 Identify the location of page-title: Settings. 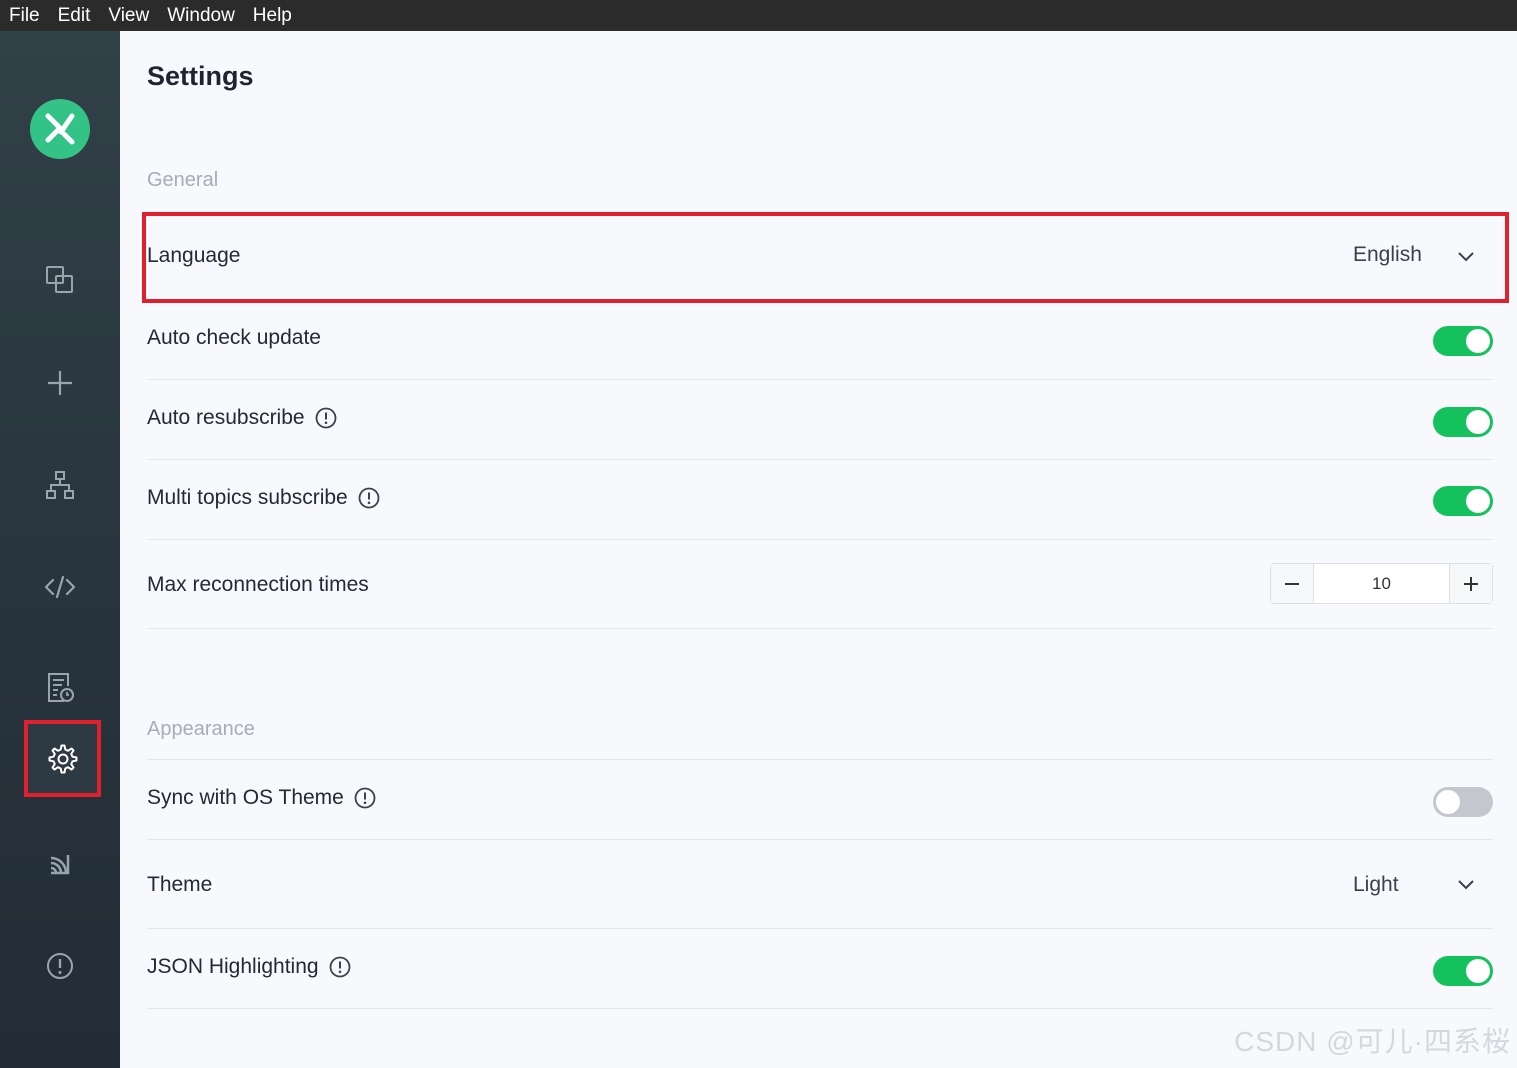
(200, 76).